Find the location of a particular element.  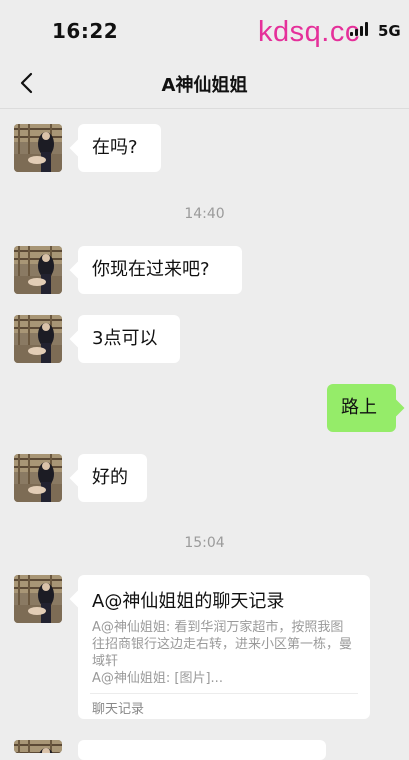

timestamp: 15:04 is located at coordinates (204, 543).